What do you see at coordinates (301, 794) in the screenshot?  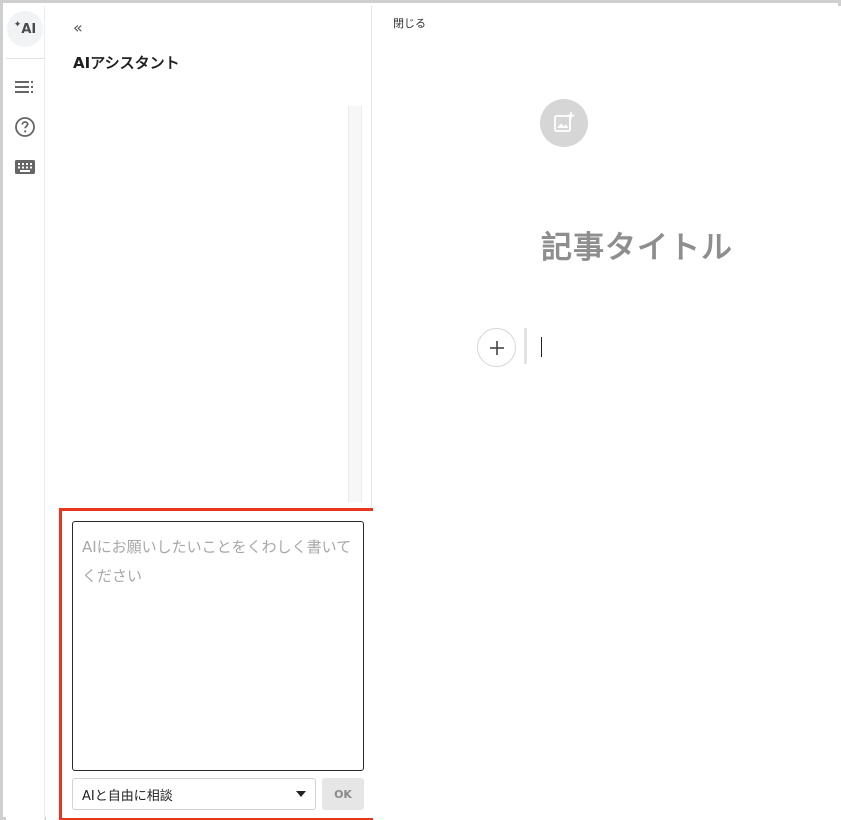 I see `dropdown-caret-icon` at bounding box center [301, 794].